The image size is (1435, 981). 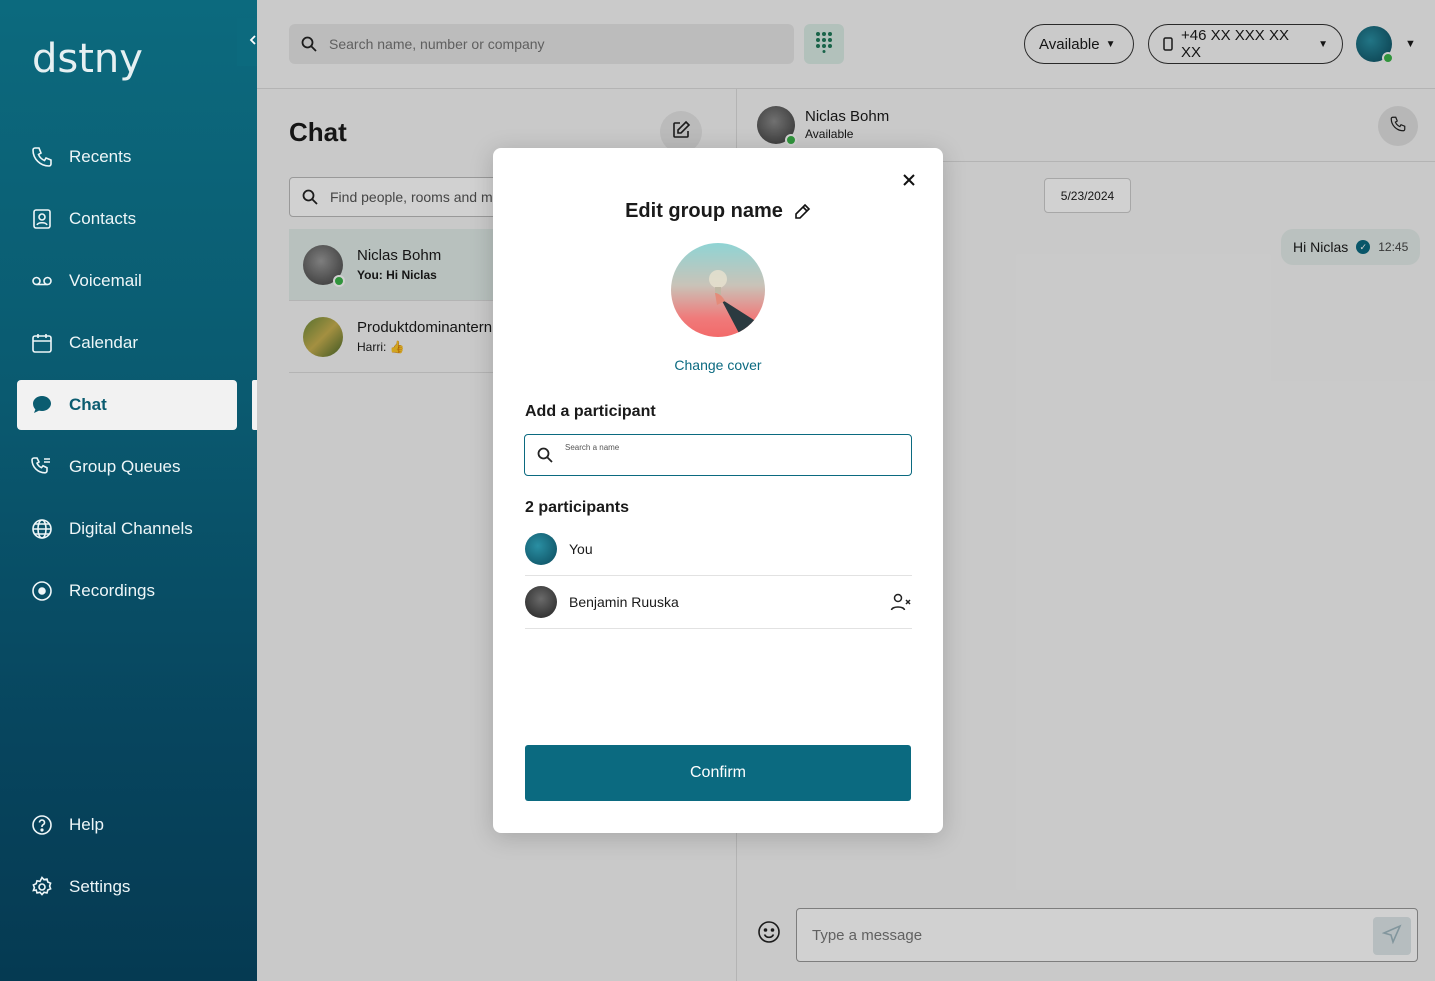 What do you see at coordinates (103, 218) in the screenshot?
I see `sidebar-item-label: Contacts` at bounding box center [103, 218].